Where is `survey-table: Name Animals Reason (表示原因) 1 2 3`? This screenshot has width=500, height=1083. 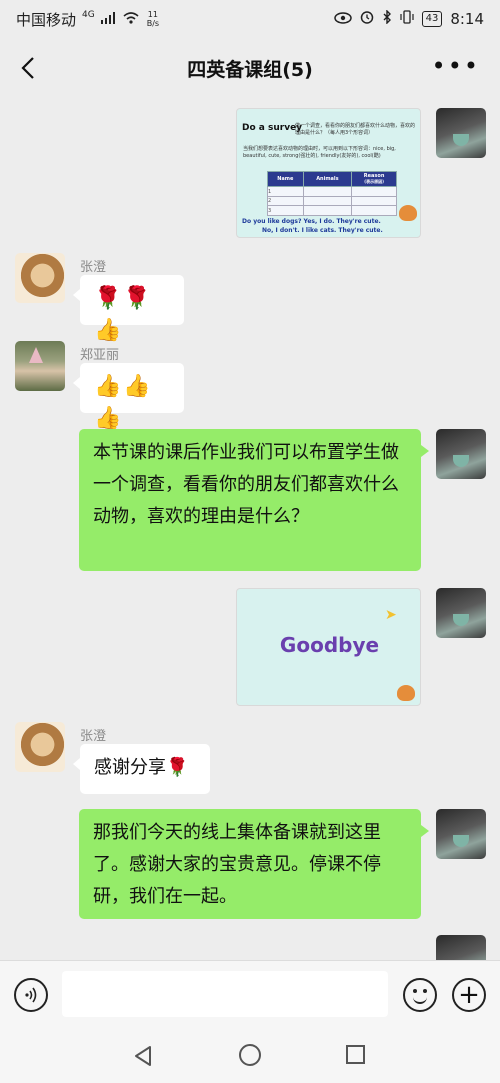
survey-table: Name Animals Reason (表示原因) 1 2 3 is located at coordinates (332, 193).